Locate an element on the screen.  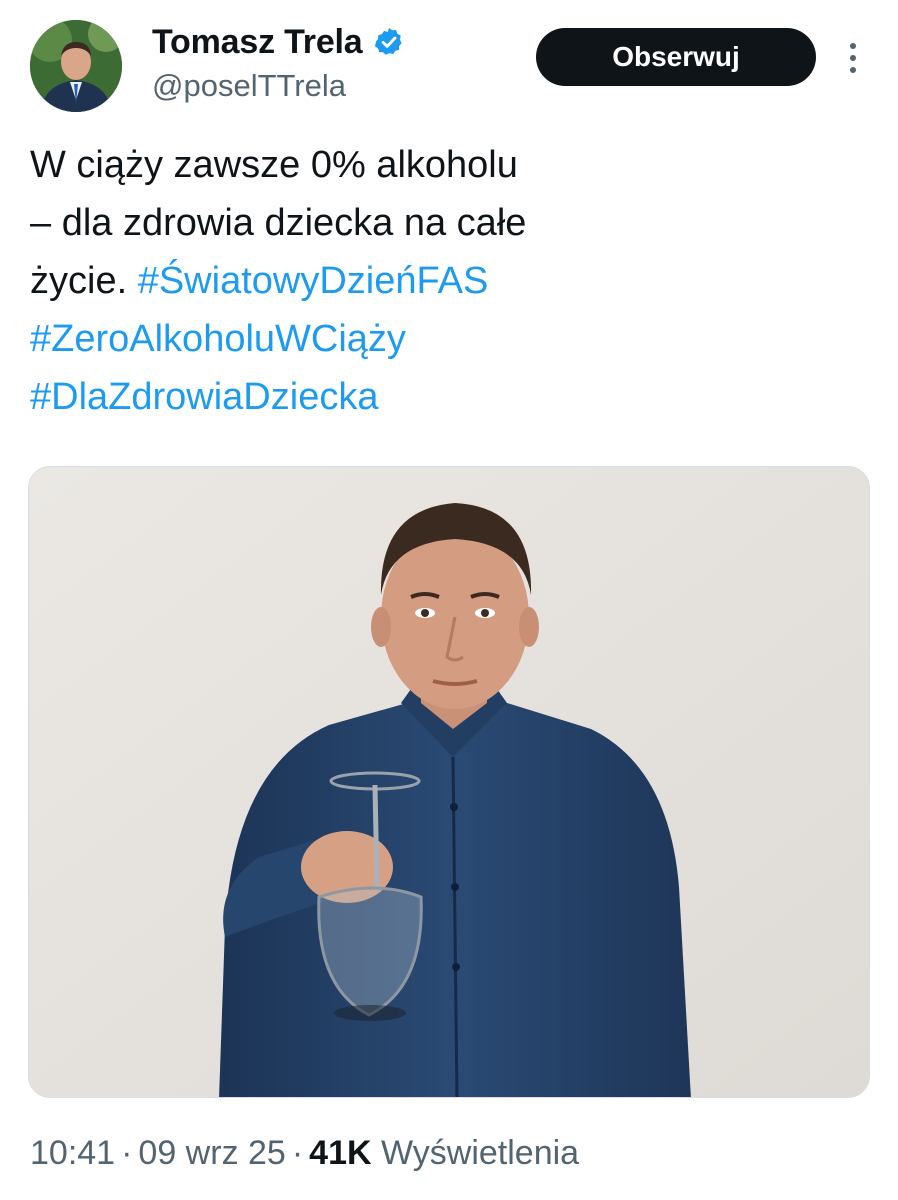
tweet-text-line: #DlaZdrowiaDziecka is located at coordinates (450, 397).